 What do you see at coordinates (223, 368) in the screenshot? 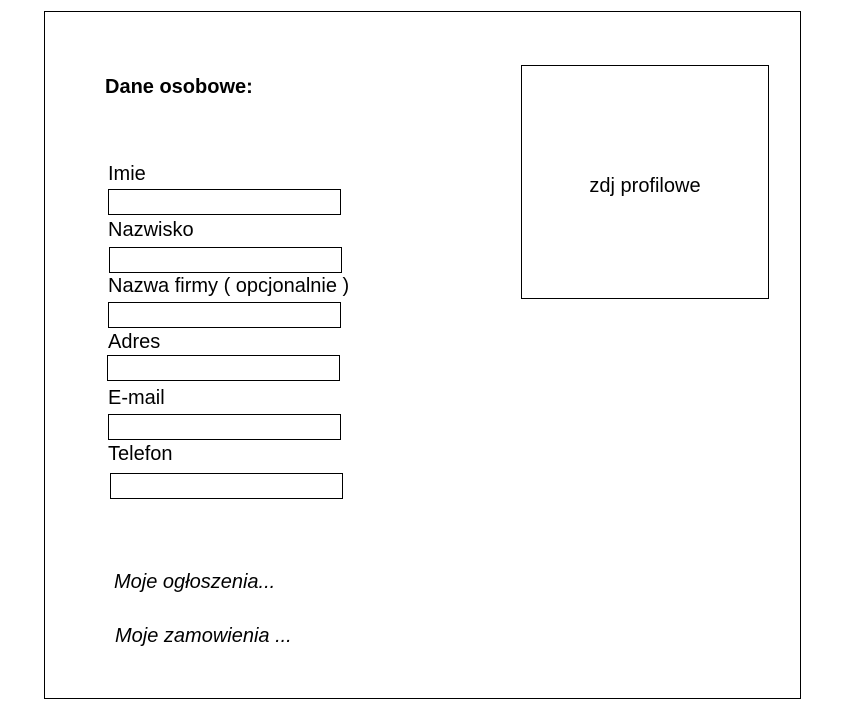
I see `address-input` at bounding box center [223, 368].